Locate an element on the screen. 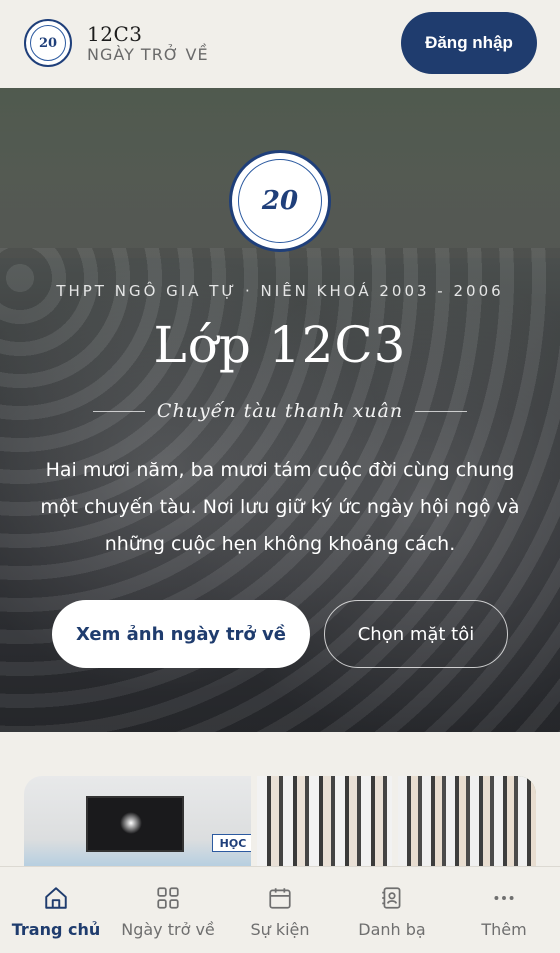 This screenshot has height=953, width=560. calendar-icon is located at coordinates (280, 898).